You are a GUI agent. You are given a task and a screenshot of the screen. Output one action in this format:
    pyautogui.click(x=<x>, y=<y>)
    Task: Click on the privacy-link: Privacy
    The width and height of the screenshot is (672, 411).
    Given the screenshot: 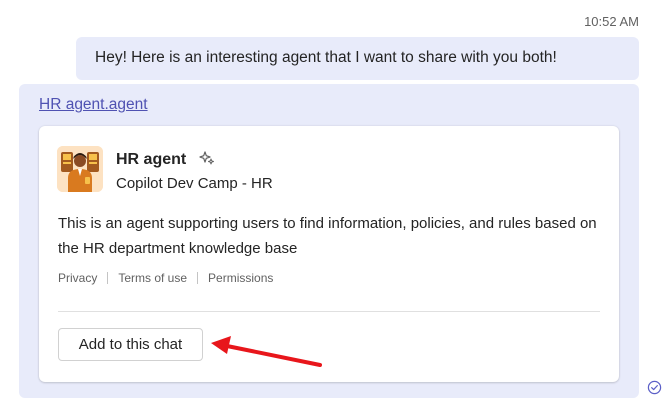 What is the action you would take?
    pyautogui.click(x=77, y=278)
    